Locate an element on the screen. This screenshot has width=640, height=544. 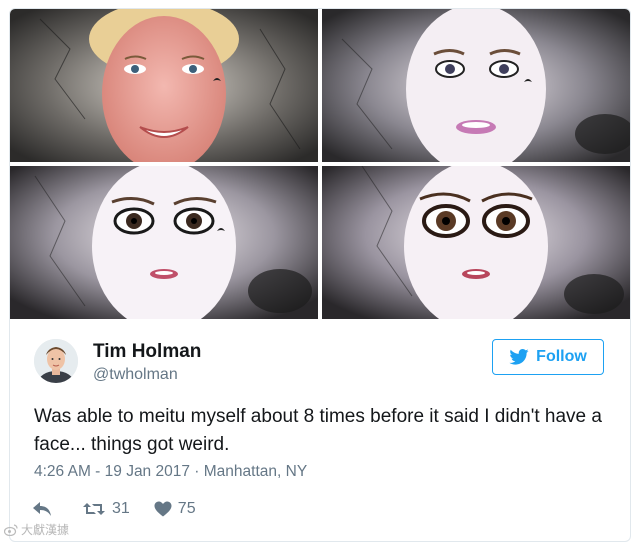
reply-icon is located at coordinates (42, 509).